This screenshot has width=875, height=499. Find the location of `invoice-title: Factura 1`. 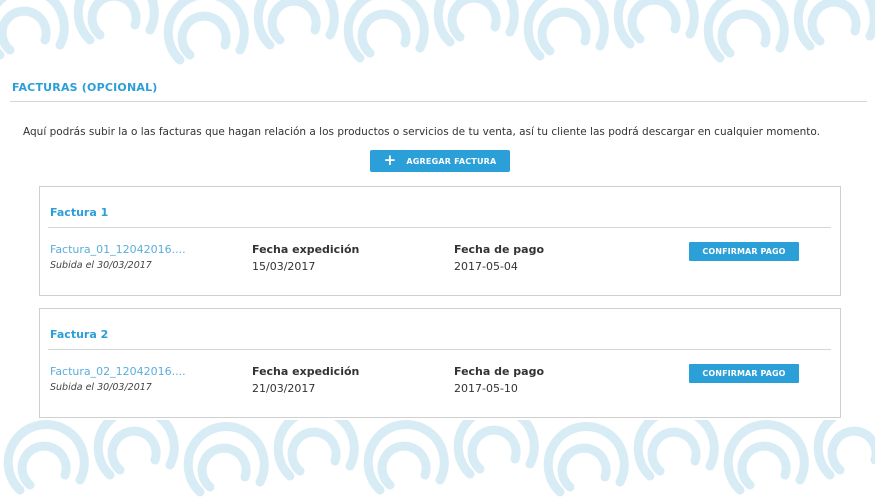

invoice-title: Factura 1 is located at coordinates (79, 212).